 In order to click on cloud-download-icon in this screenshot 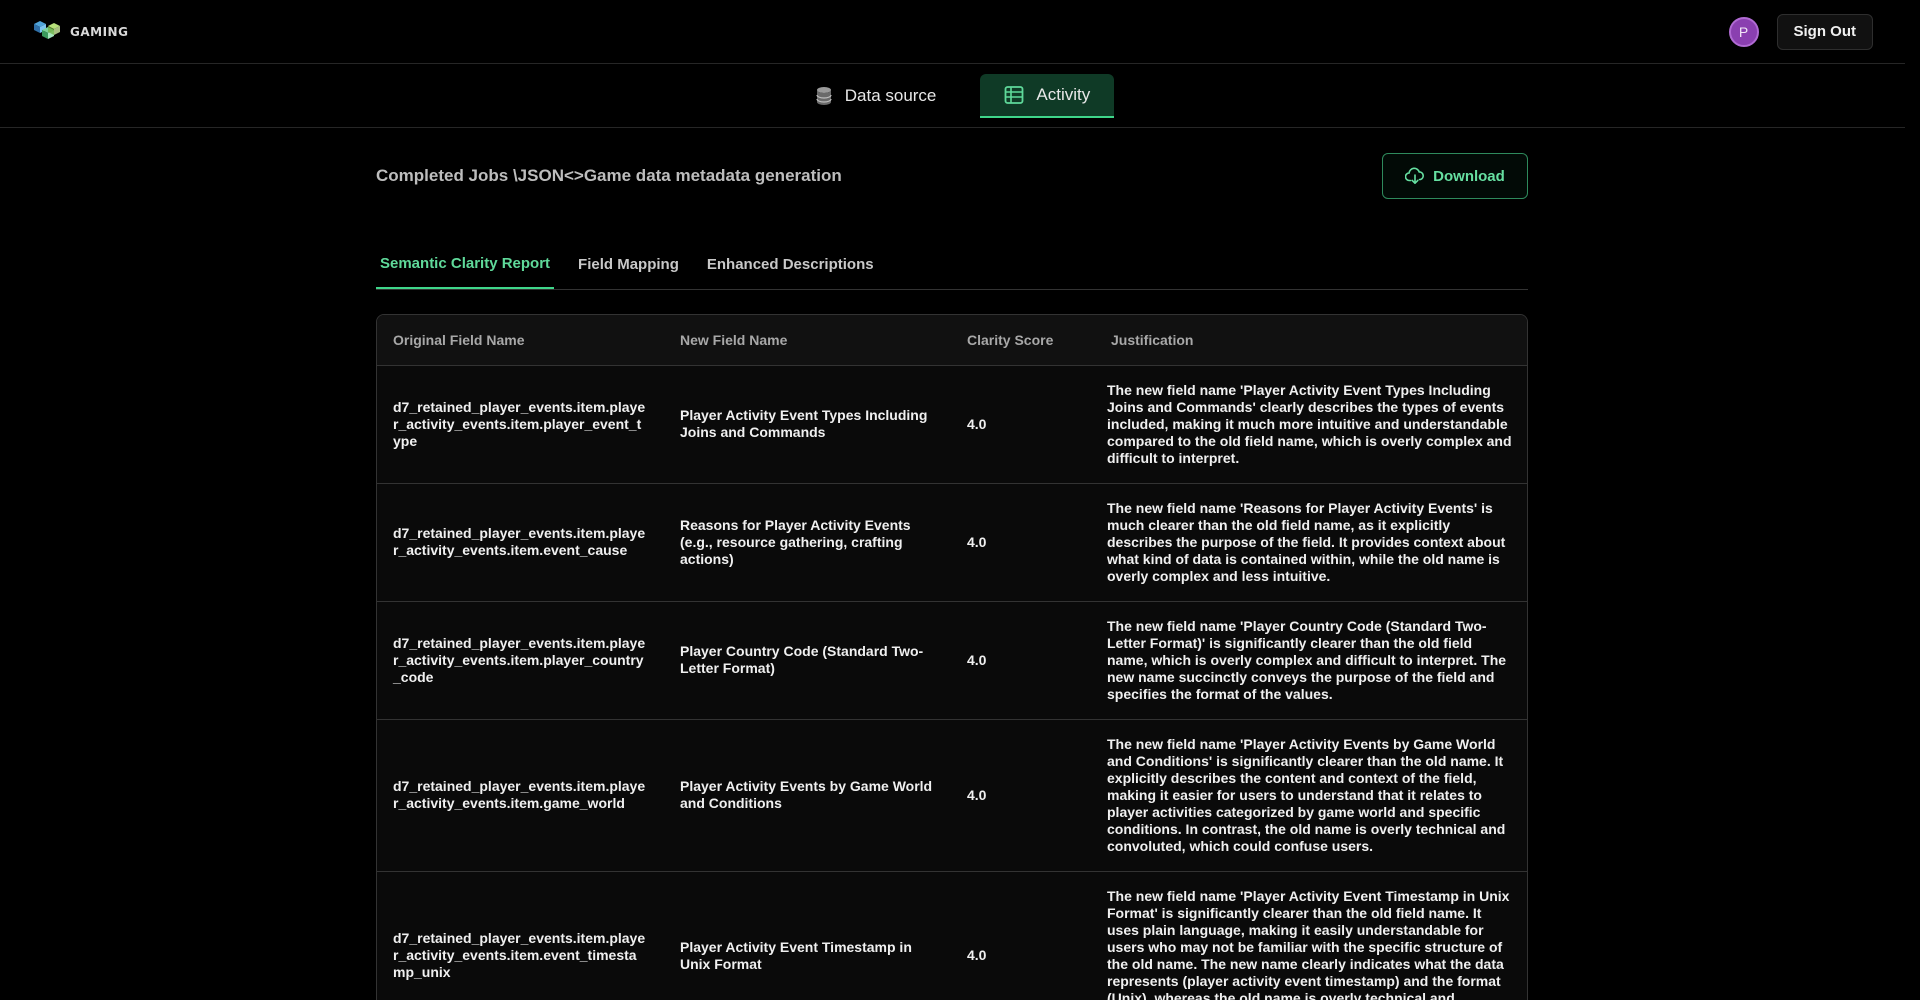, I will do `click(1415, 176)`.